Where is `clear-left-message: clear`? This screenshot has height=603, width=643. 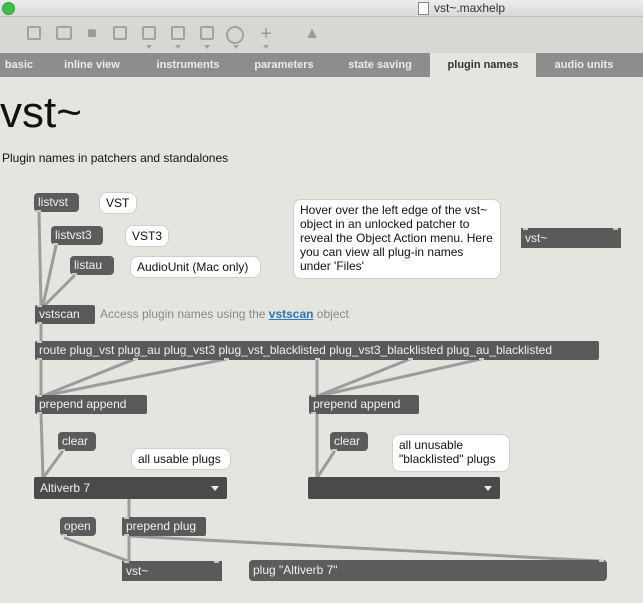 clear-left-message: clear is located at coordinates (77, 441).